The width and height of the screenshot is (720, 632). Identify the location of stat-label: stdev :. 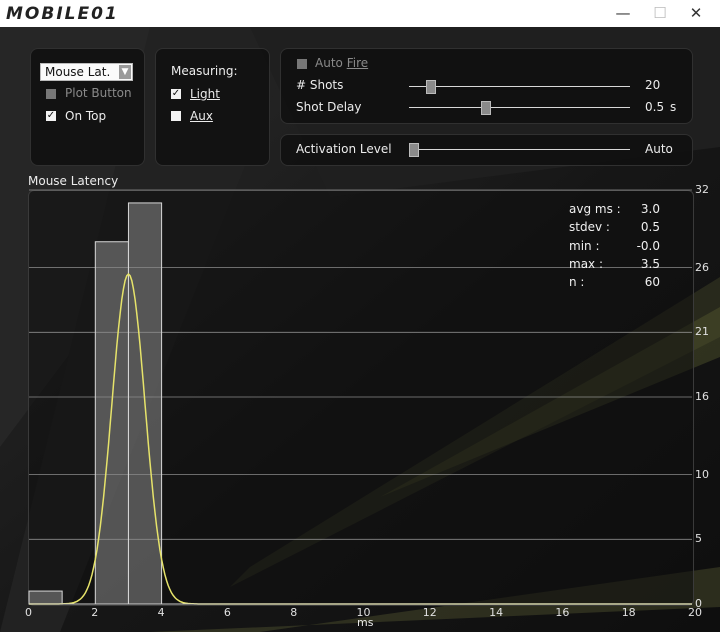
(589, 227).